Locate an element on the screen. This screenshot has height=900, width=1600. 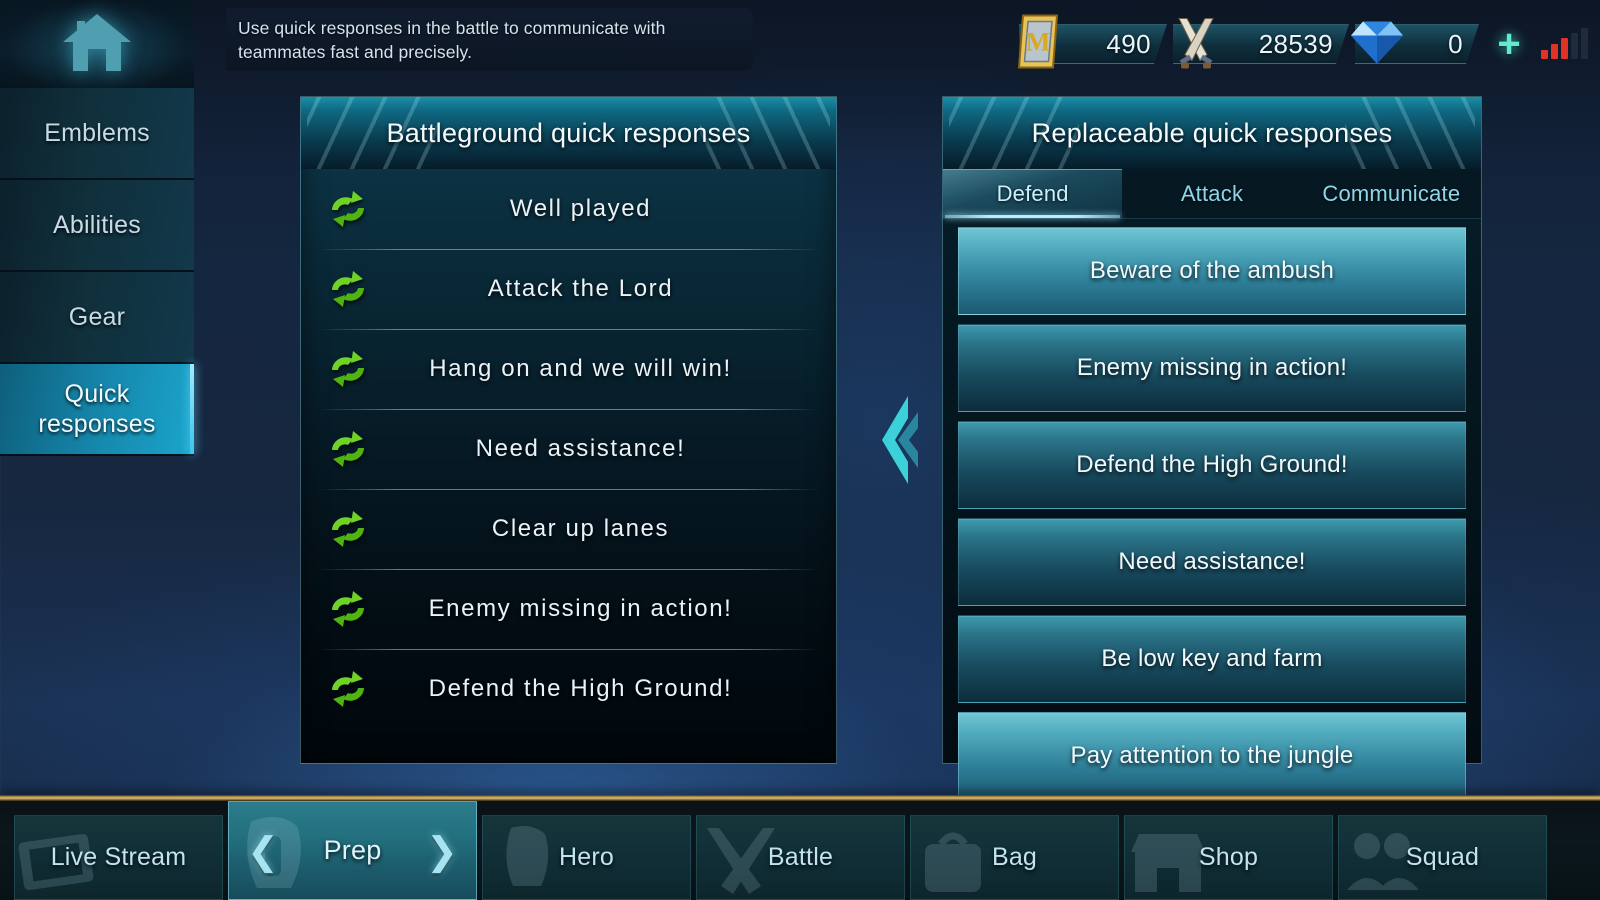
tab-label: Defend is located at coordinates (1032, 193).